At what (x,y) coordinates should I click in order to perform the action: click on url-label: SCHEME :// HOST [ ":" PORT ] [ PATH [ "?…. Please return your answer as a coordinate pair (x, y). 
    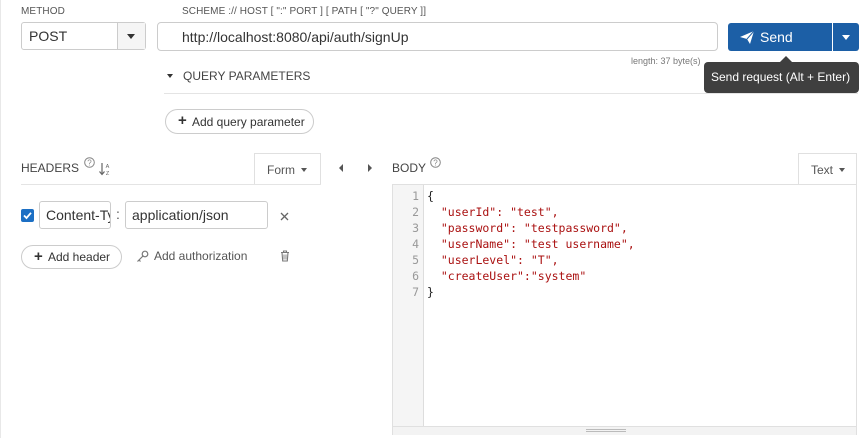
    Looking at the image, I should click on (304, 11).